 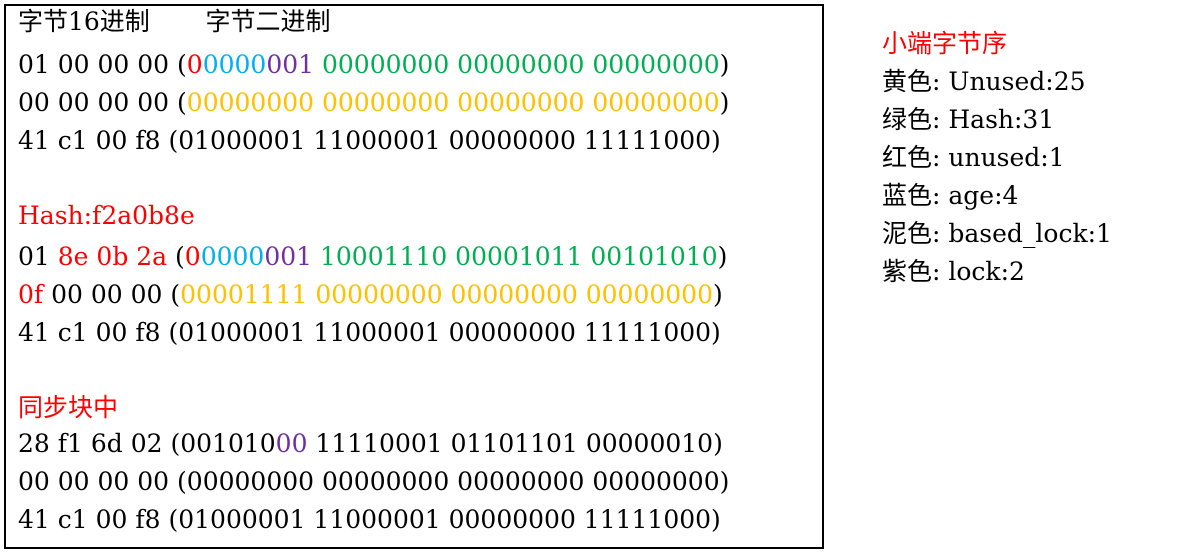 I want to click on text-segment: 00 00 00 (, so click(x=112, y=294).